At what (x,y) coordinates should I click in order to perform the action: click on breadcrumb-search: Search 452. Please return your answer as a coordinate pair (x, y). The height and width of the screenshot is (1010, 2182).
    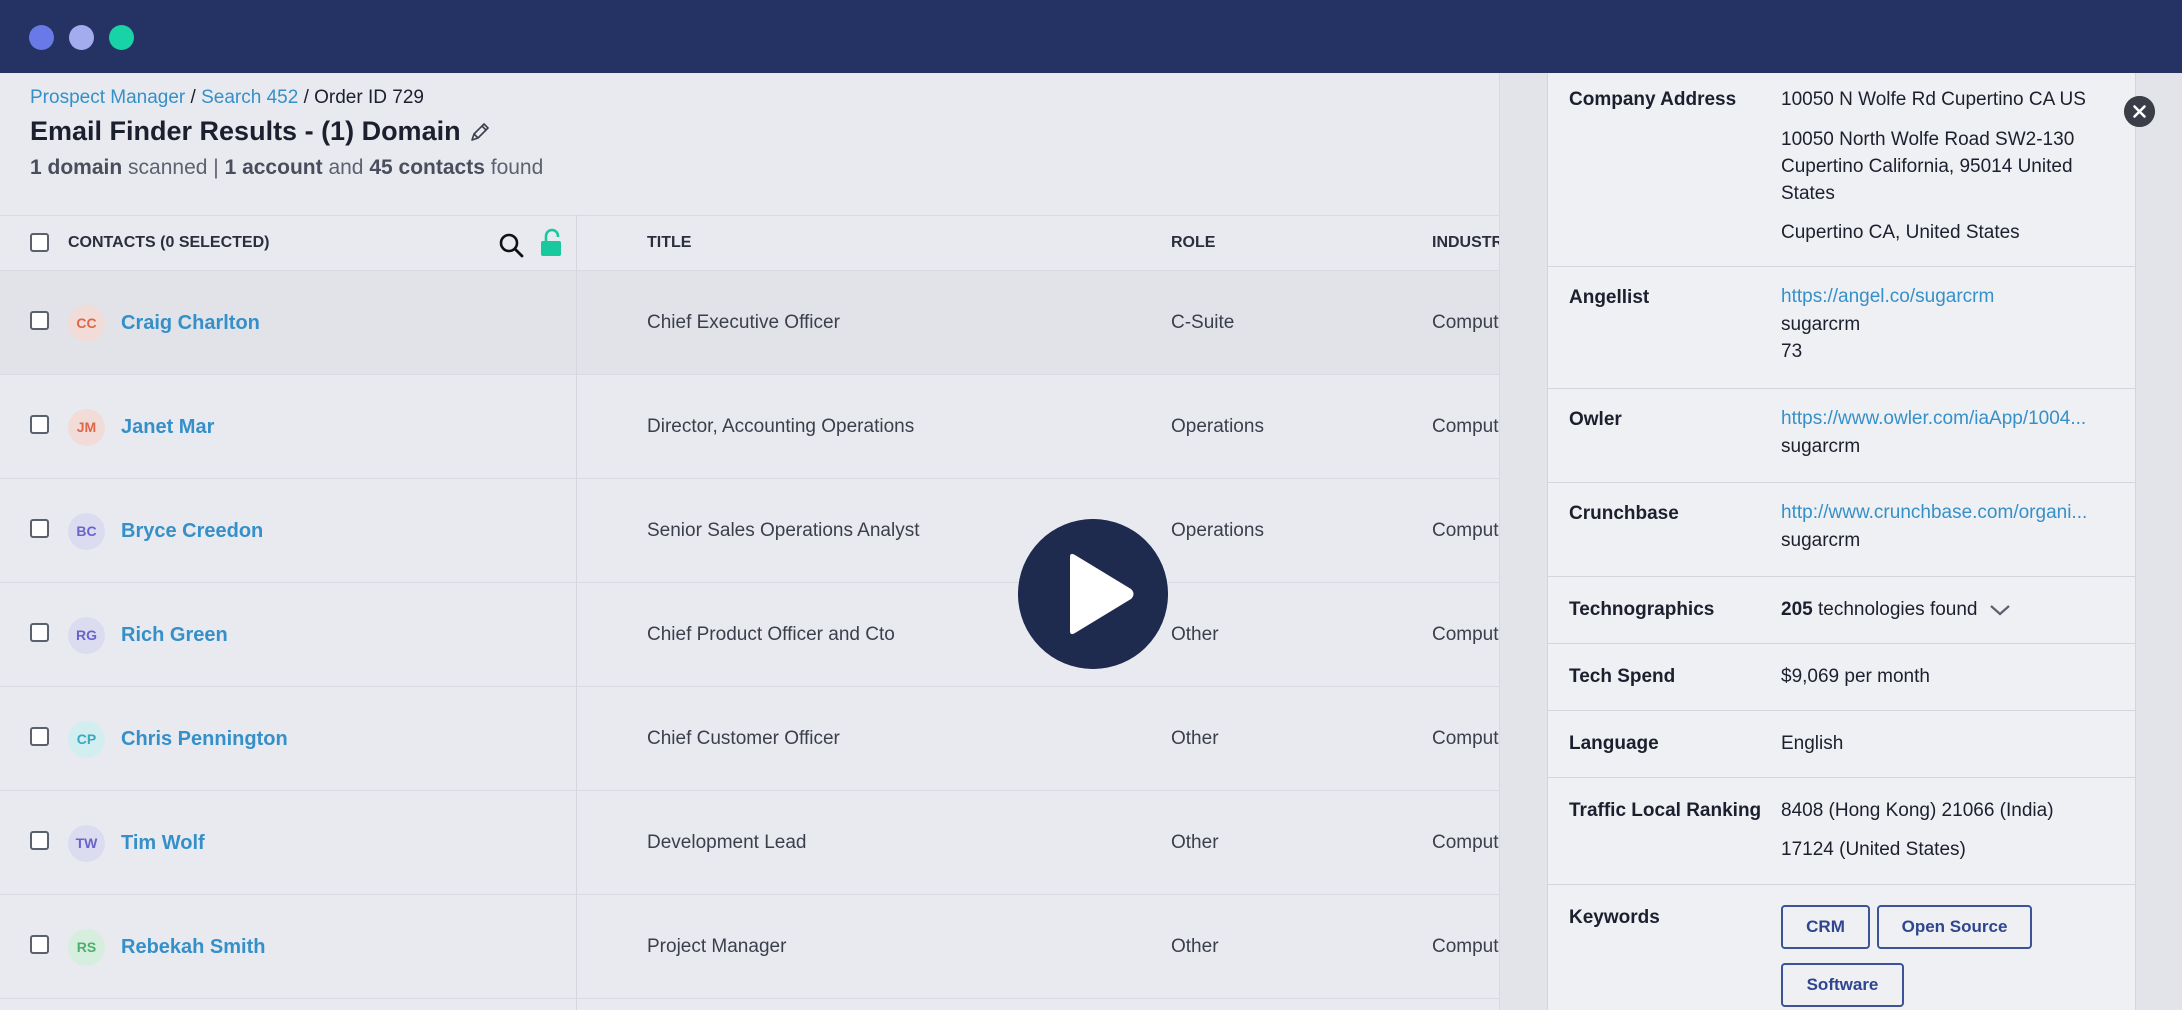
    Looking at the image, I should click on (249, 97).